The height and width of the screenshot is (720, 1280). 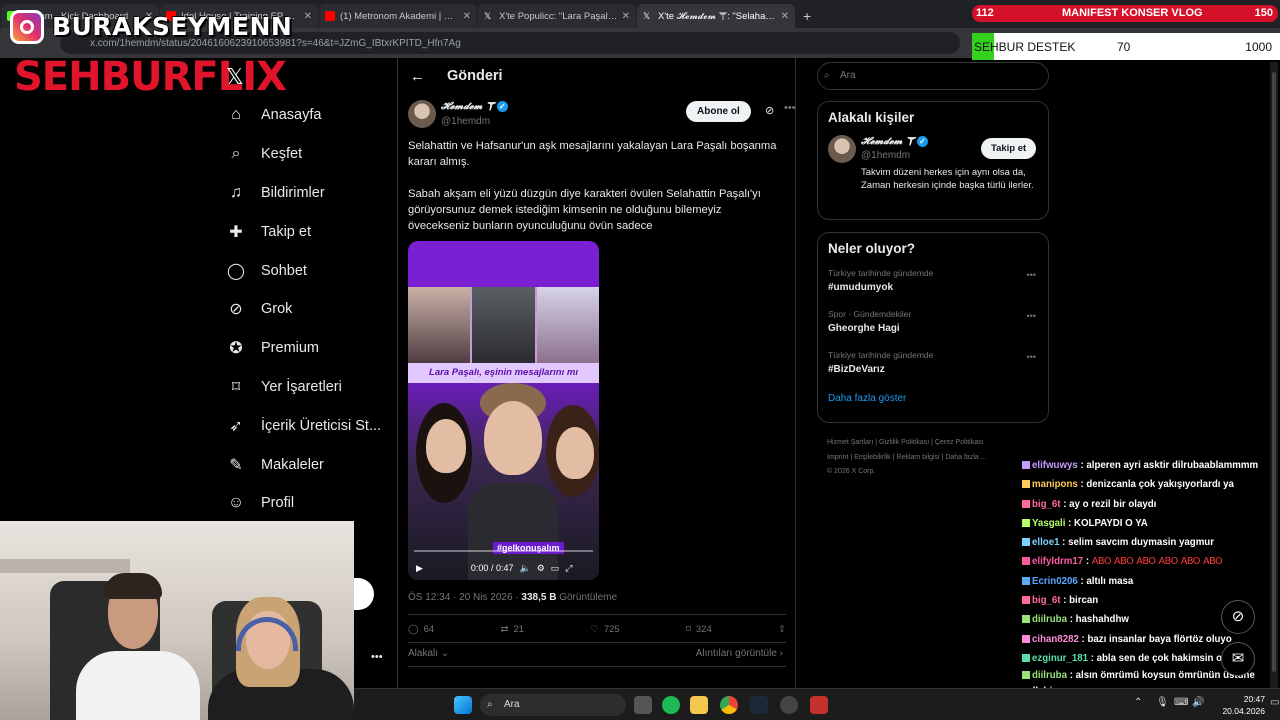 What do you see at coordinates (807, 18) in the screenshot?
I see `new-tab-button: +` at bounding box center [807, 18].